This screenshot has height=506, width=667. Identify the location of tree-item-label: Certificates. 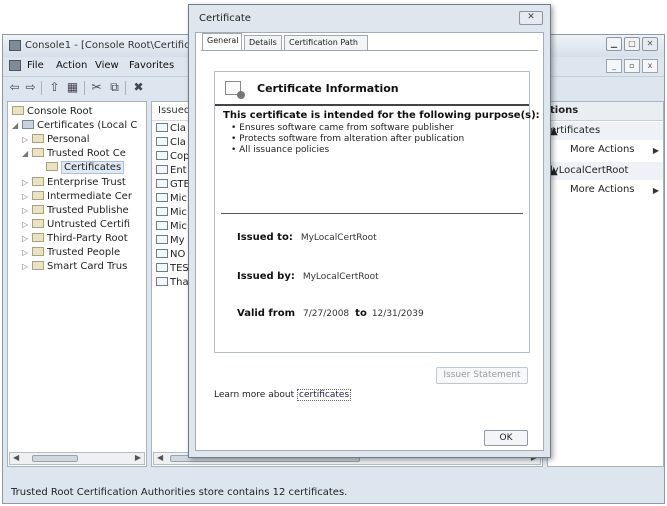
(93, 167).